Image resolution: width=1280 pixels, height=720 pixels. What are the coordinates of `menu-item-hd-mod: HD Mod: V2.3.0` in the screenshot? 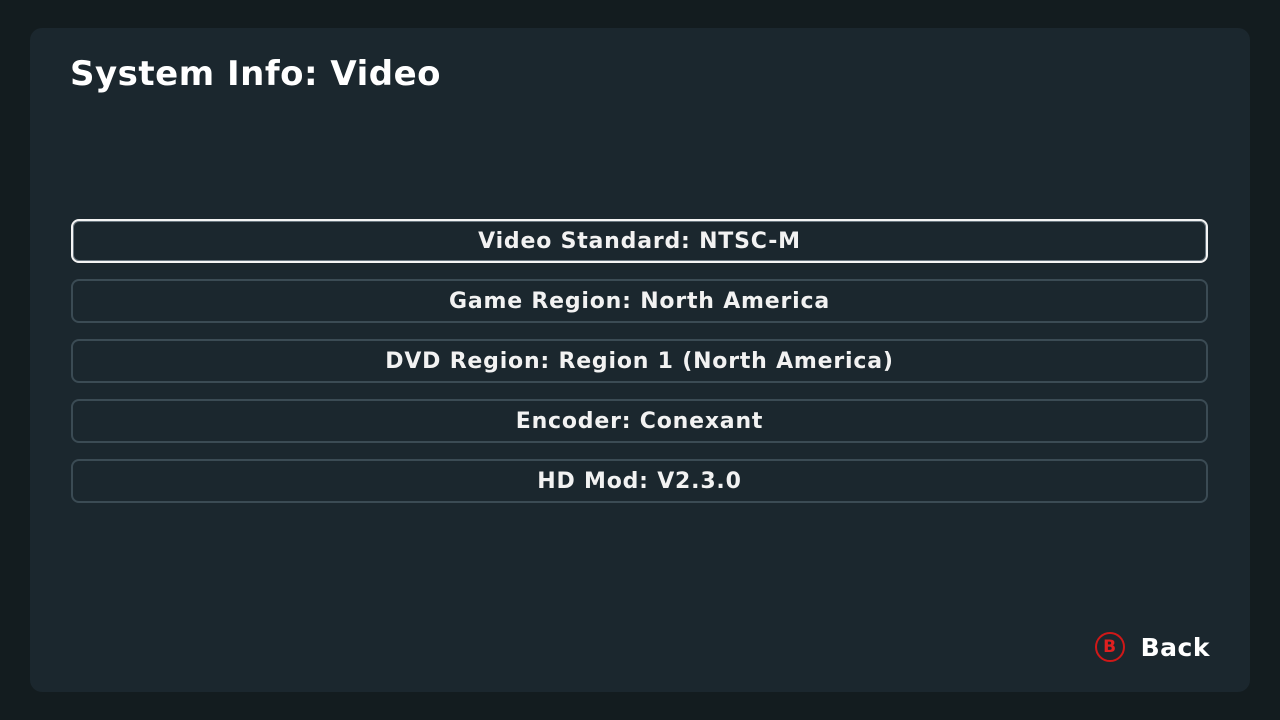 It's located at (639, 481).